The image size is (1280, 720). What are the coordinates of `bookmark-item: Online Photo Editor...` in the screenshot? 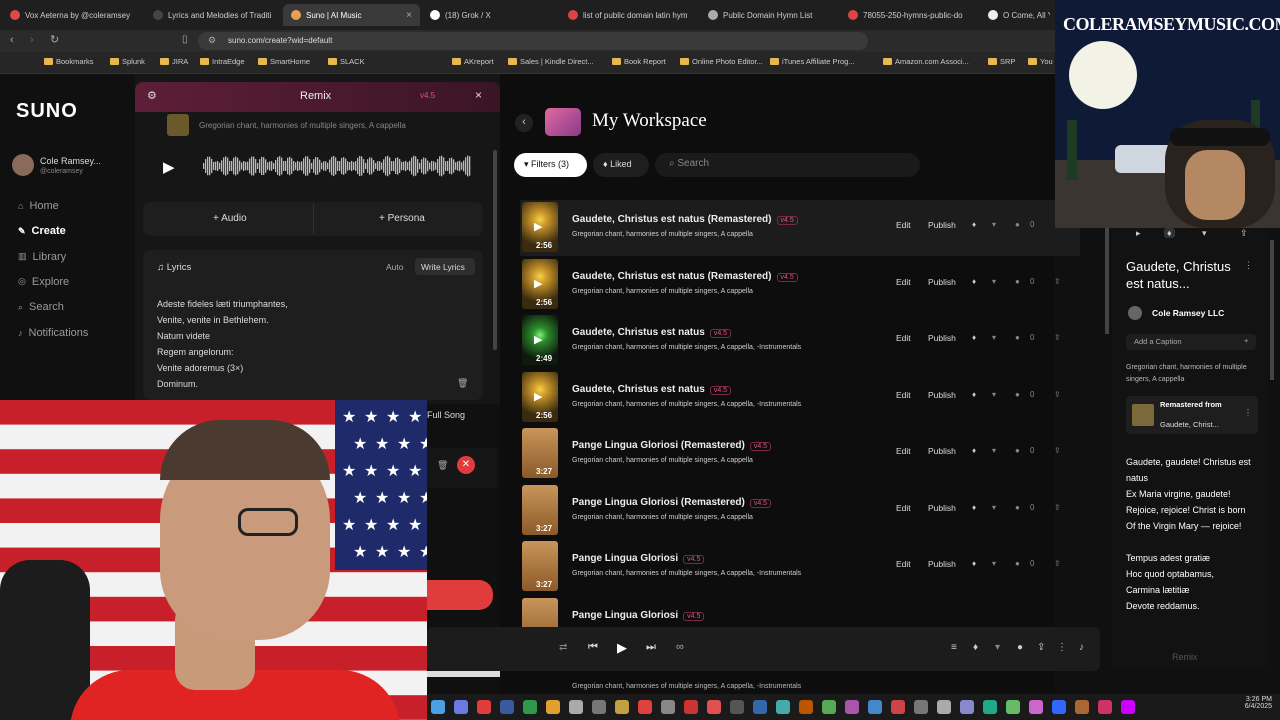 It's located at (721, 61).